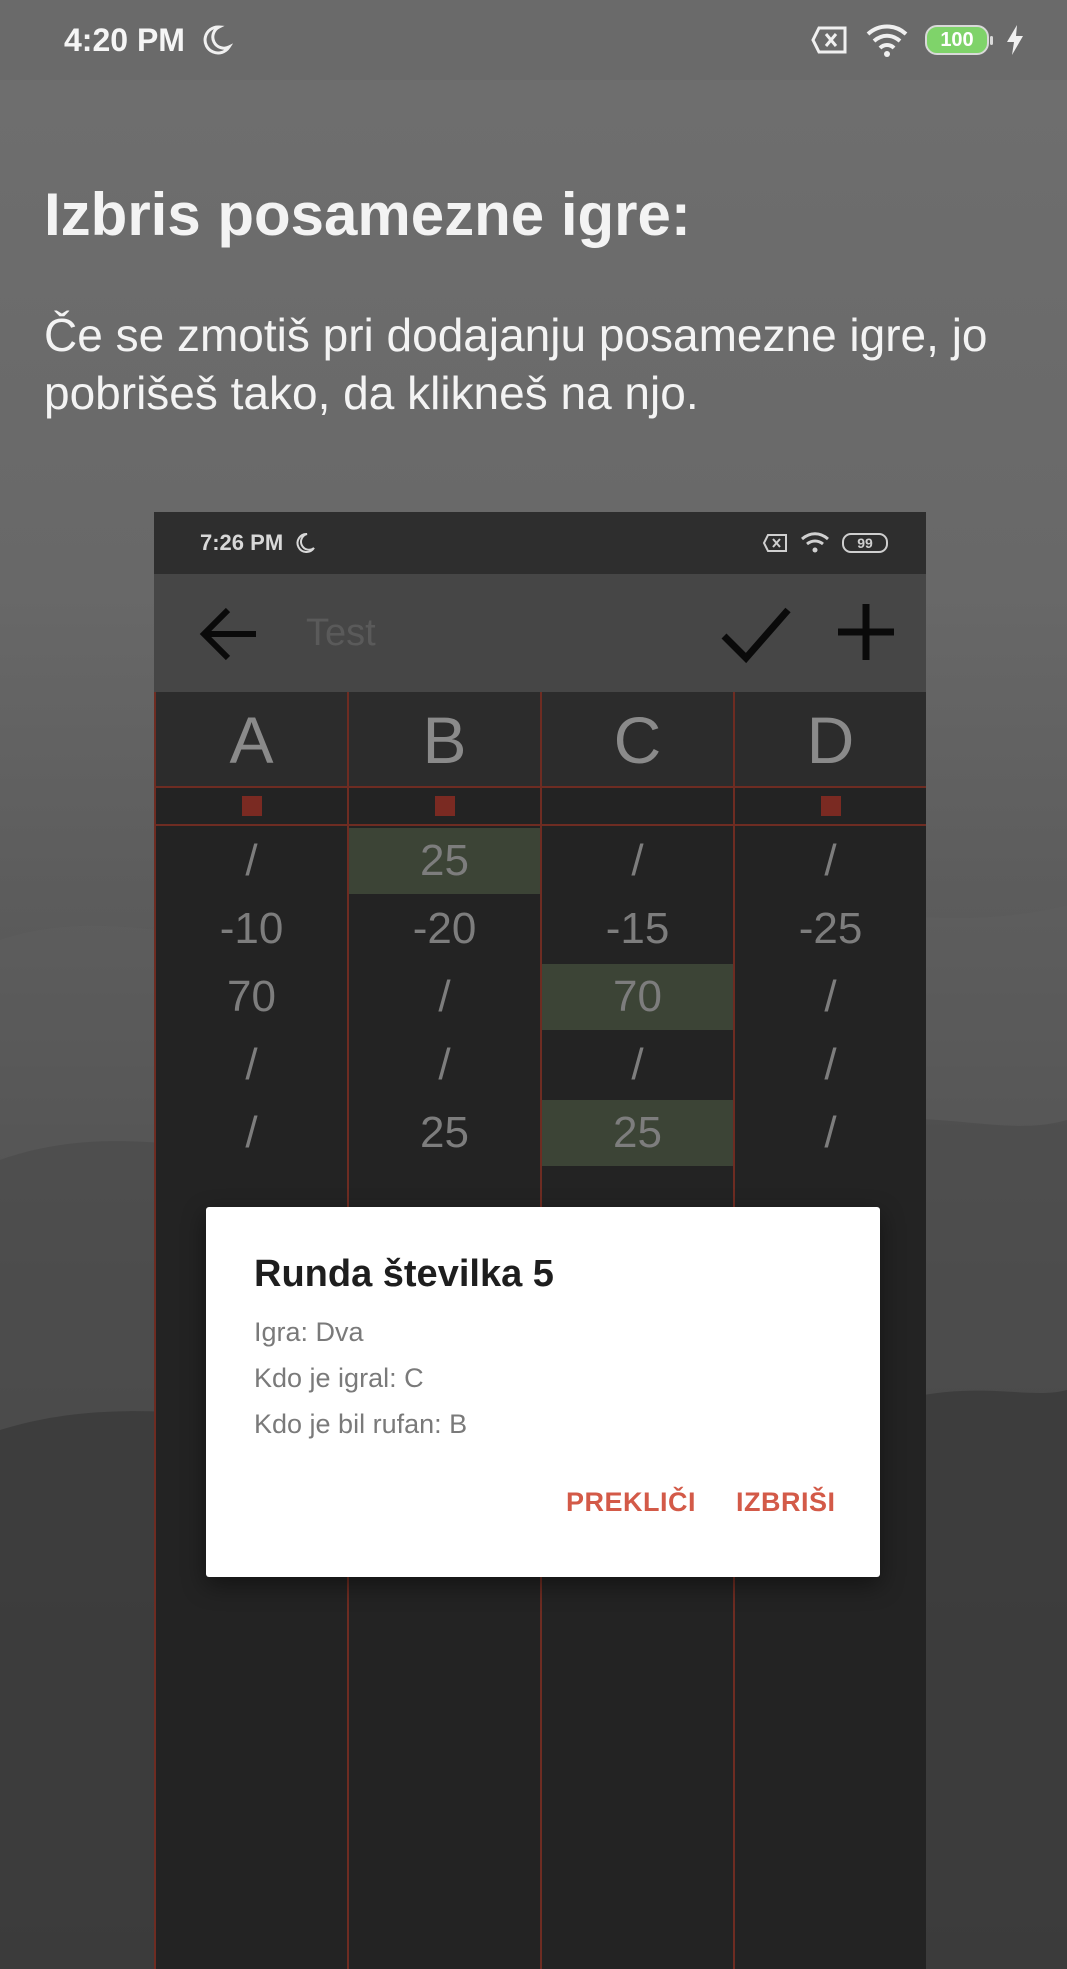  What do you see at coordinates (251, 929) in the screenshot?
I see `score-cell: -10` at bounding box center [251, 929].